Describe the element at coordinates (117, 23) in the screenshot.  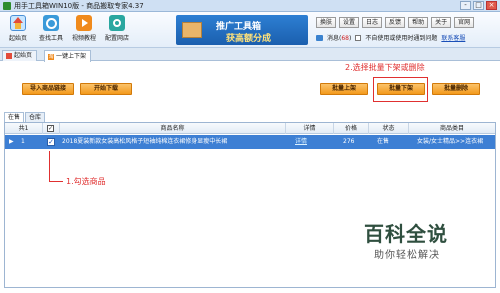
I see `gear-icon` at that location.